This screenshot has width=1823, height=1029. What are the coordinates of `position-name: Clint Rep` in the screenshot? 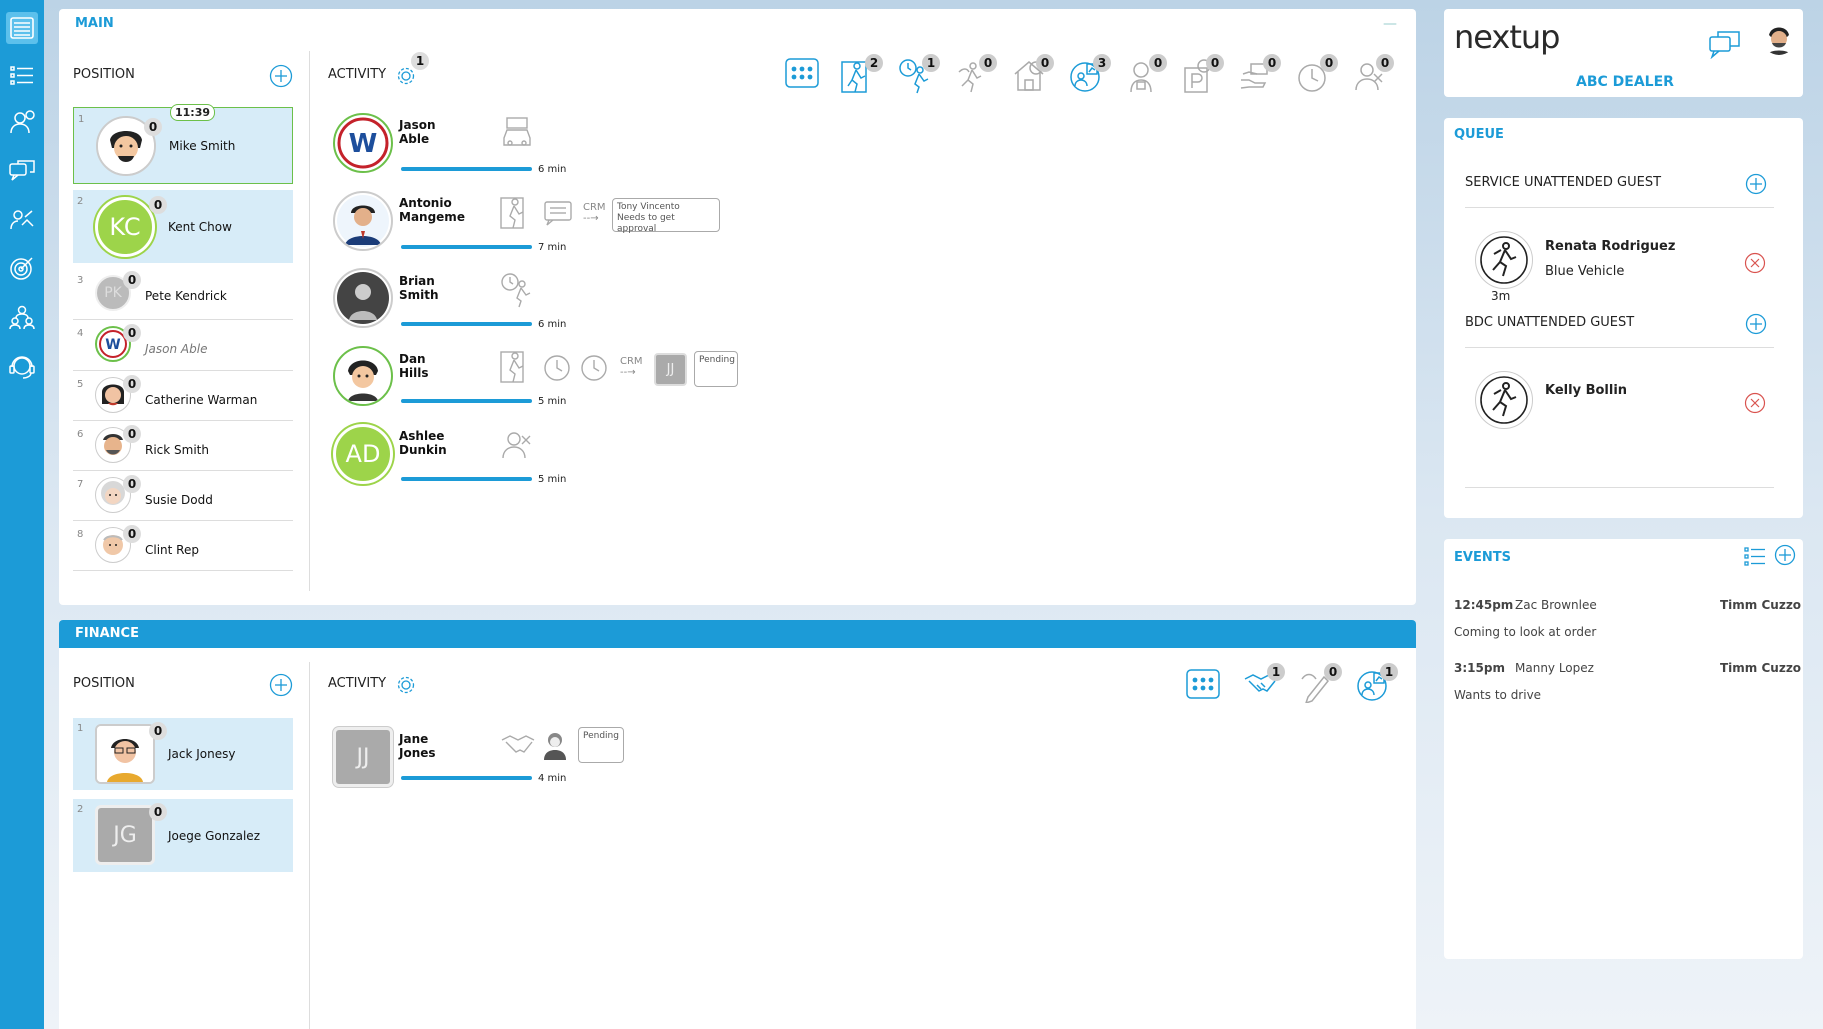 It's located at (172, 550).